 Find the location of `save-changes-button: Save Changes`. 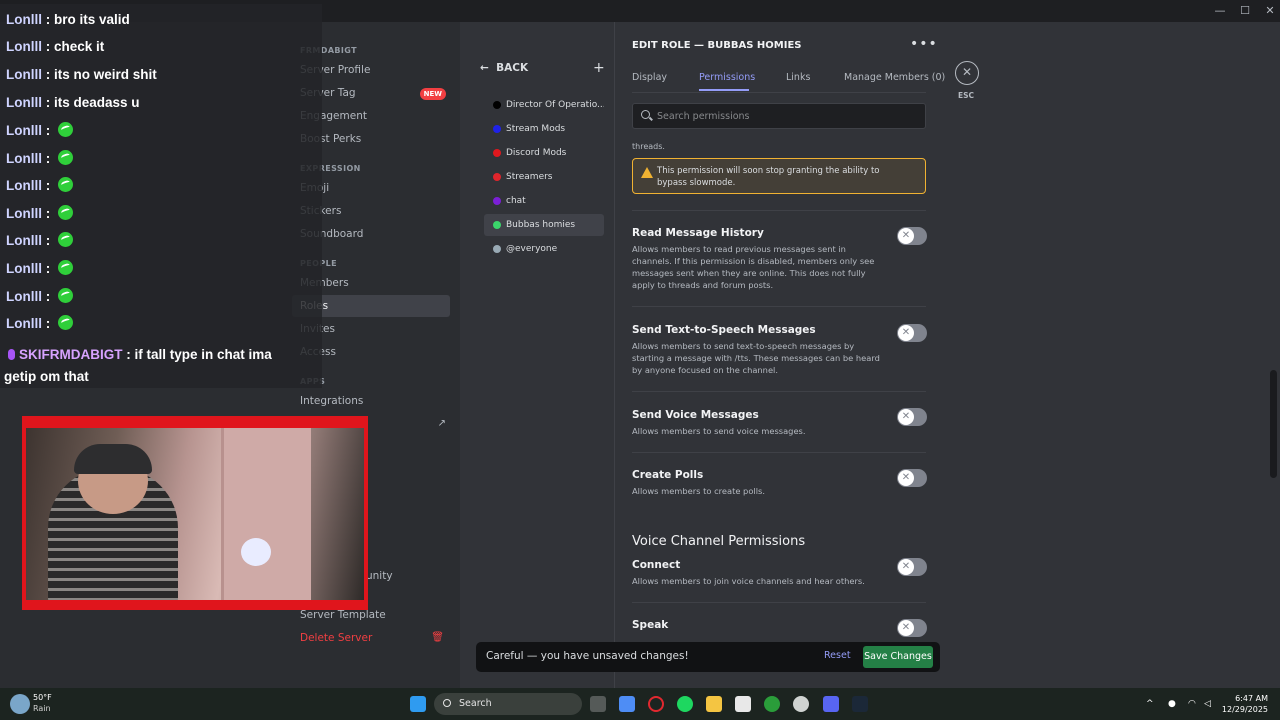

save-changes-button: Save Changes is located at coordinates (898, 657).